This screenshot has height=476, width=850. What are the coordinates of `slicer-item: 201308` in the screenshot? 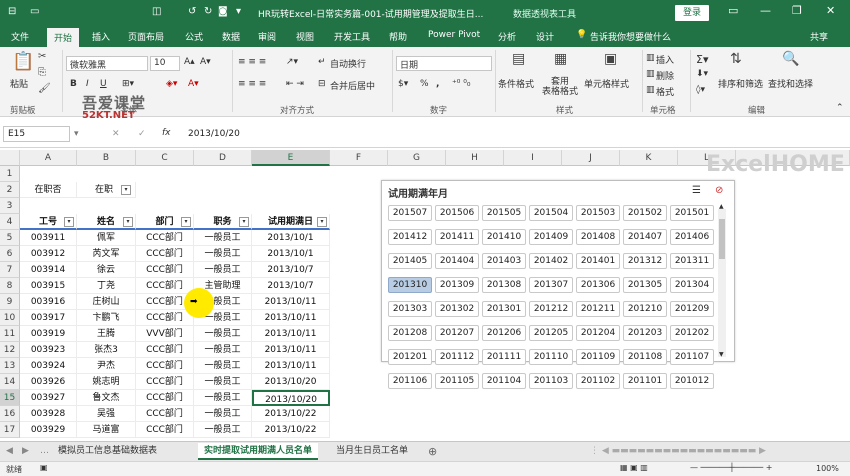 It's located at (504, 285).